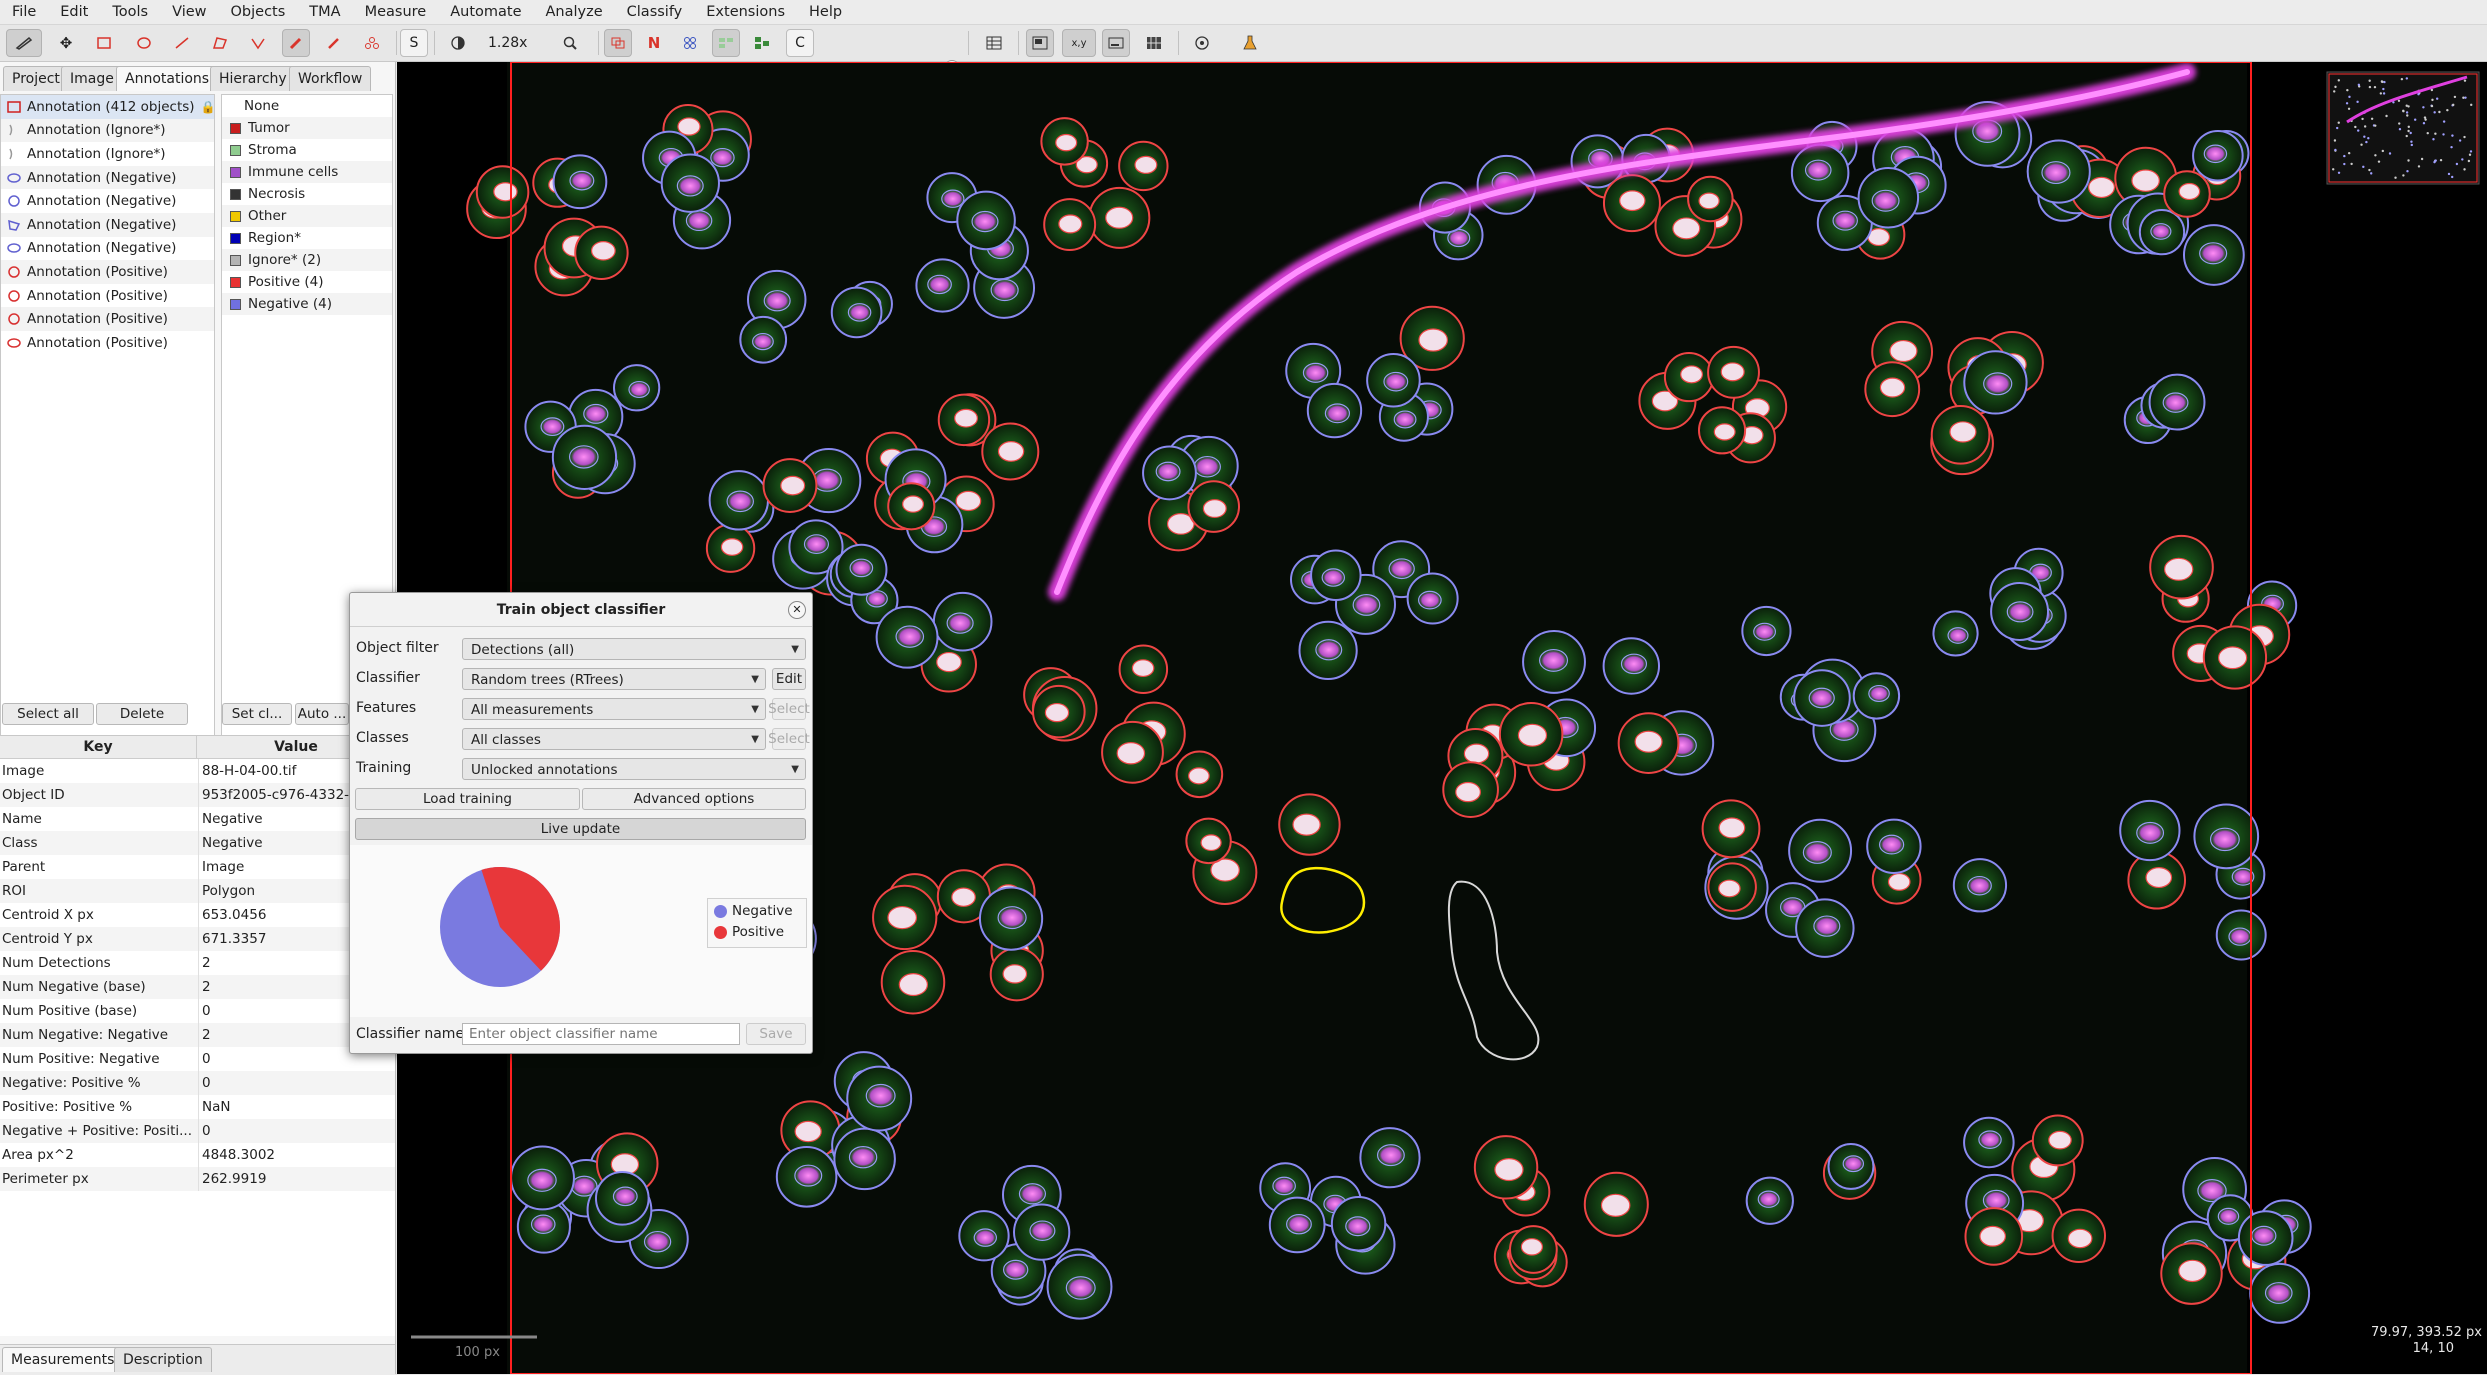 This screenshot has width=2487, height=1375. What do you see at coordinates (63, 1359) in the screenshot?
I see `tab-measurements: Measurements` at bounding box center [63, 1359].